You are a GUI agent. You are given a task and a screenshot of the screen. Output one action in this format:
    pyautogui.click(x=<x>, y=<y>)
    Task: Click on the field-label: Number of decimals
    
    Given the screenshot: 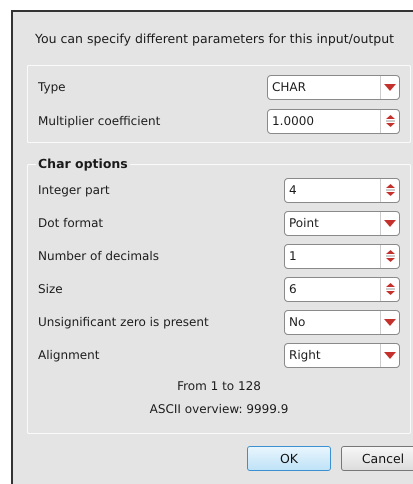 What is the action you would take?
    pyautogui.click(x=98, y=256)
    